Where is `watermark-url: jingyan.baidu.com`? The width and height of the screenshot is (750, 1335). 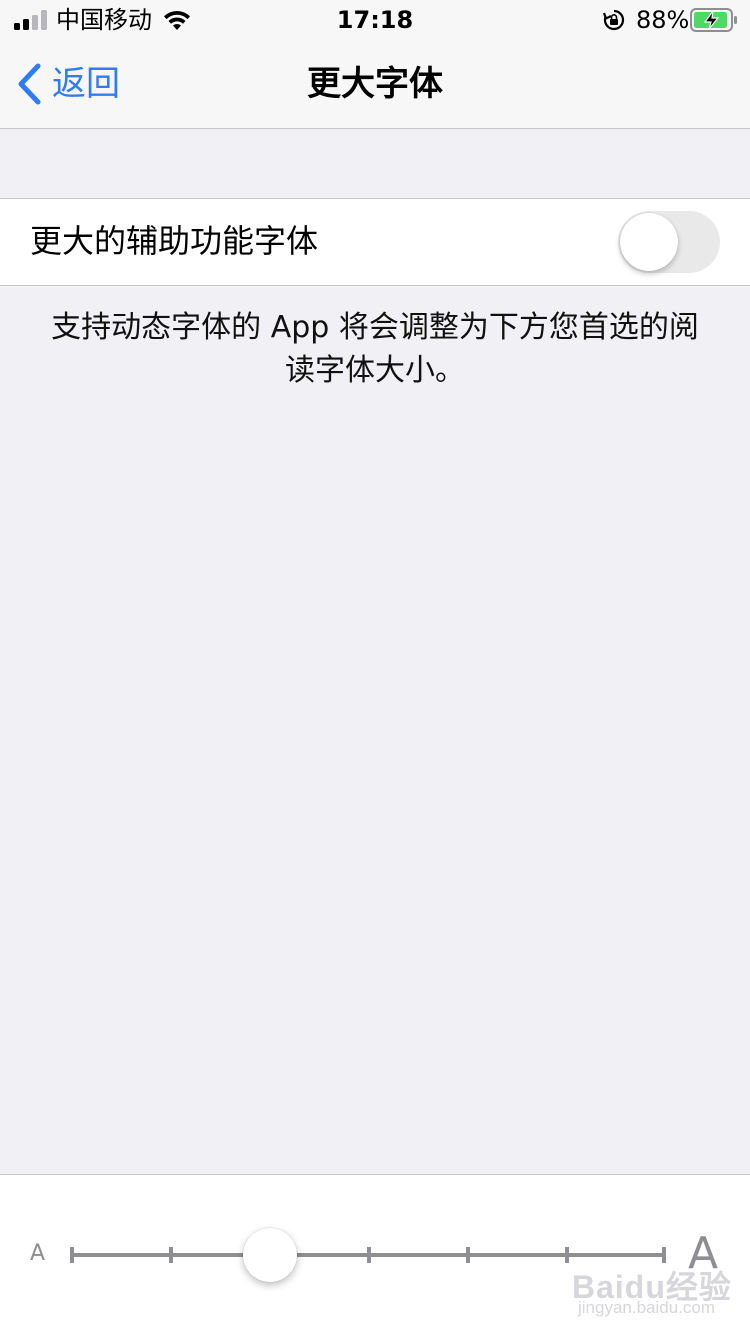 watermark-url: jingyan.baidu.com is located at coordinates (647, 1307).